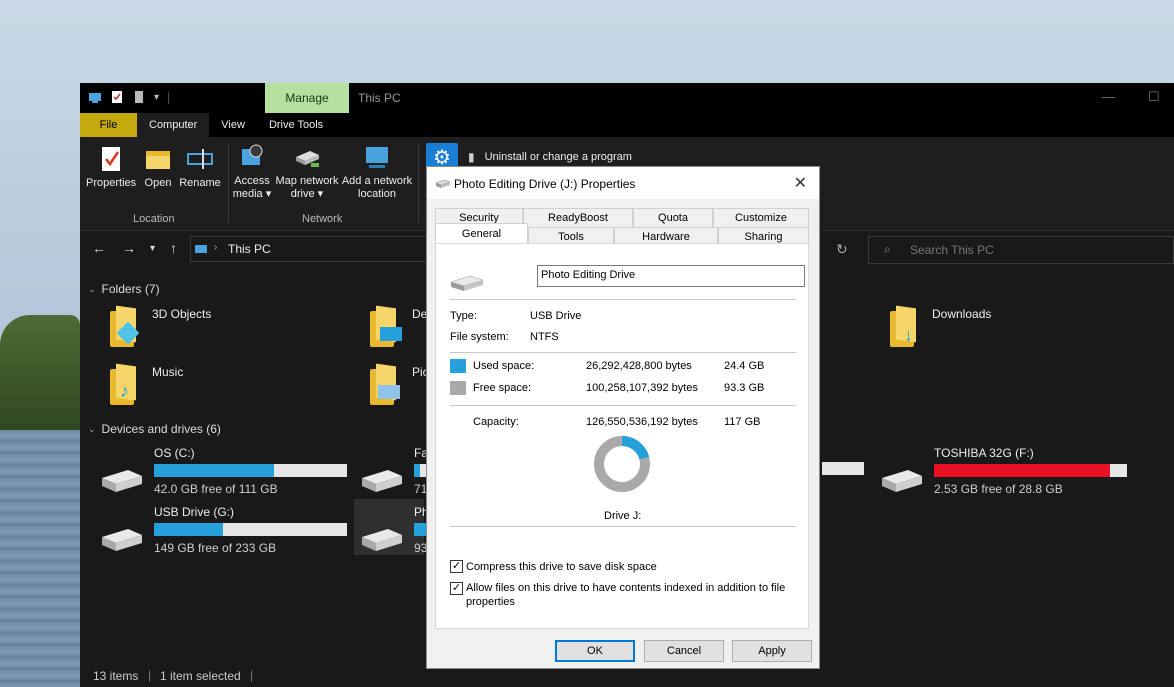 The width and height of the screenshot is (1174, 687). I want to click on drive-free-space: 2.53 GB free of 28.8 GB, so click(998, 489).